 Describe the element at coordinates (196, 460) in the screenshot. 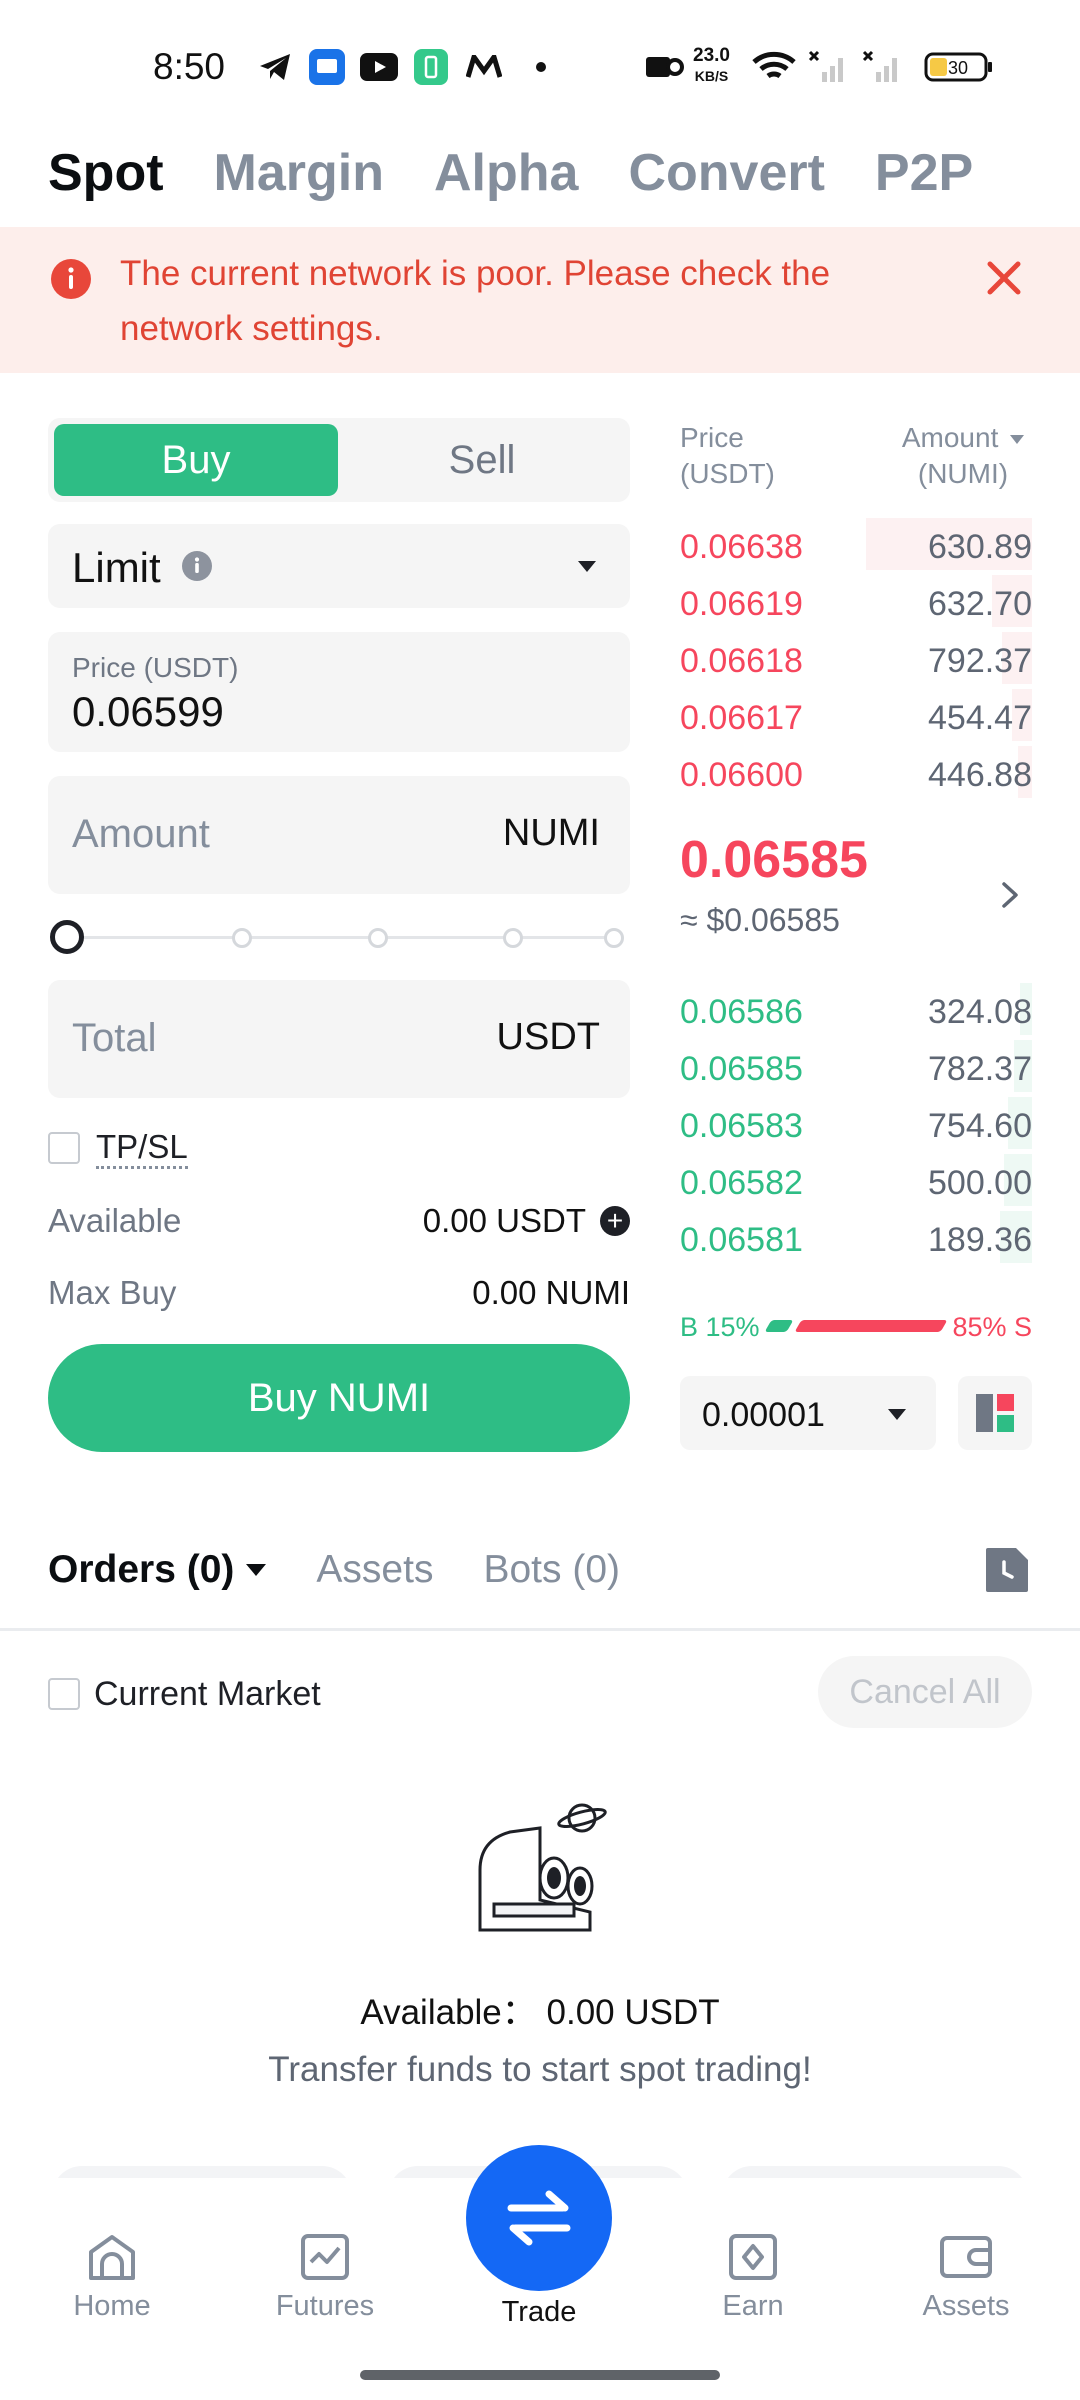

I see `buy-toggle-button: Buy` at that location.